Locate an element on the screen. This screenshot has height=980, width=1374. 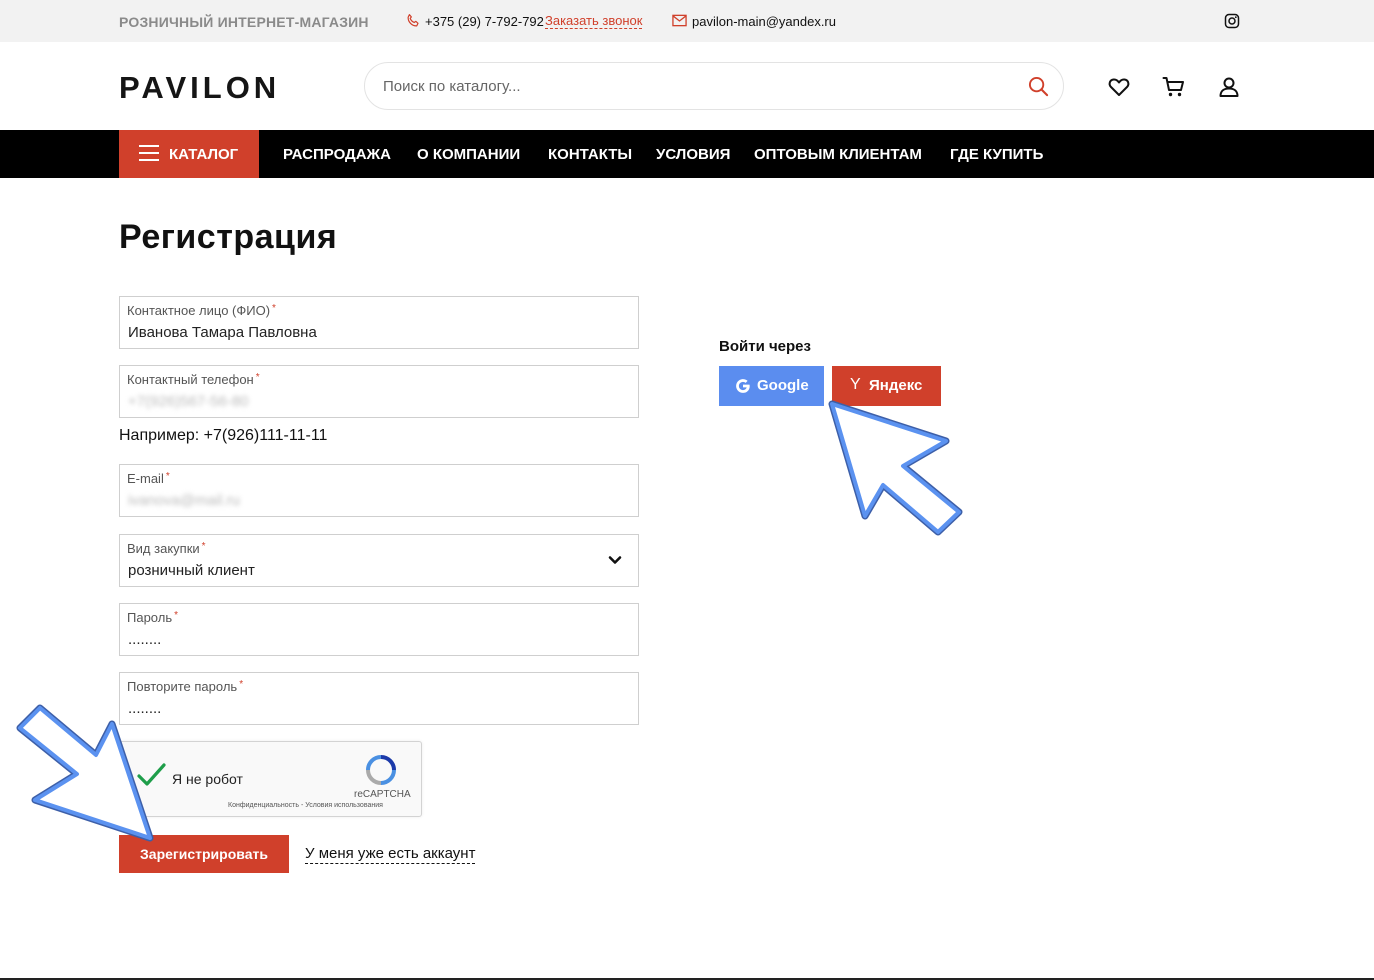
site-logo: PAVILON is located at coordinates (199, 88).